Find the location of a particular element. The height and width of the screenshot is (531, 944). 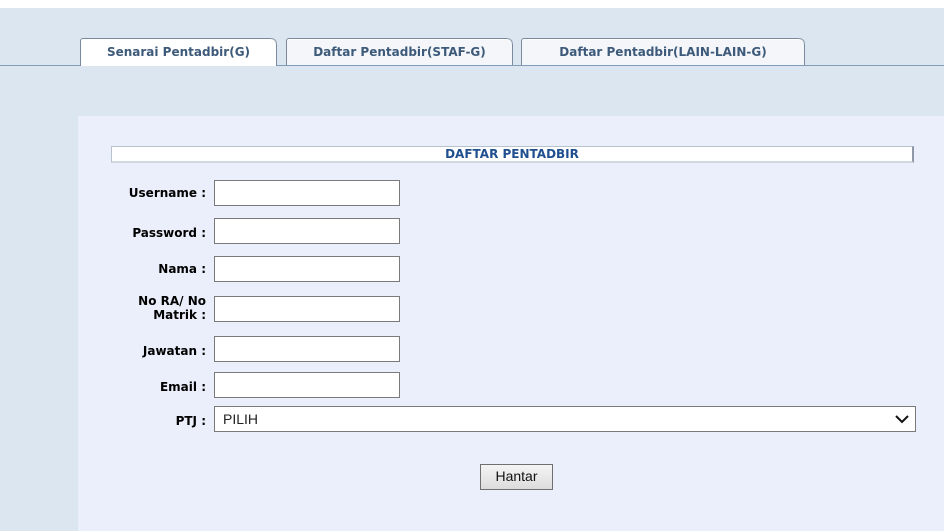

tab-senarai-pentadbir: Senarai Pentadbir(G) is located at coordinates (178, 52).